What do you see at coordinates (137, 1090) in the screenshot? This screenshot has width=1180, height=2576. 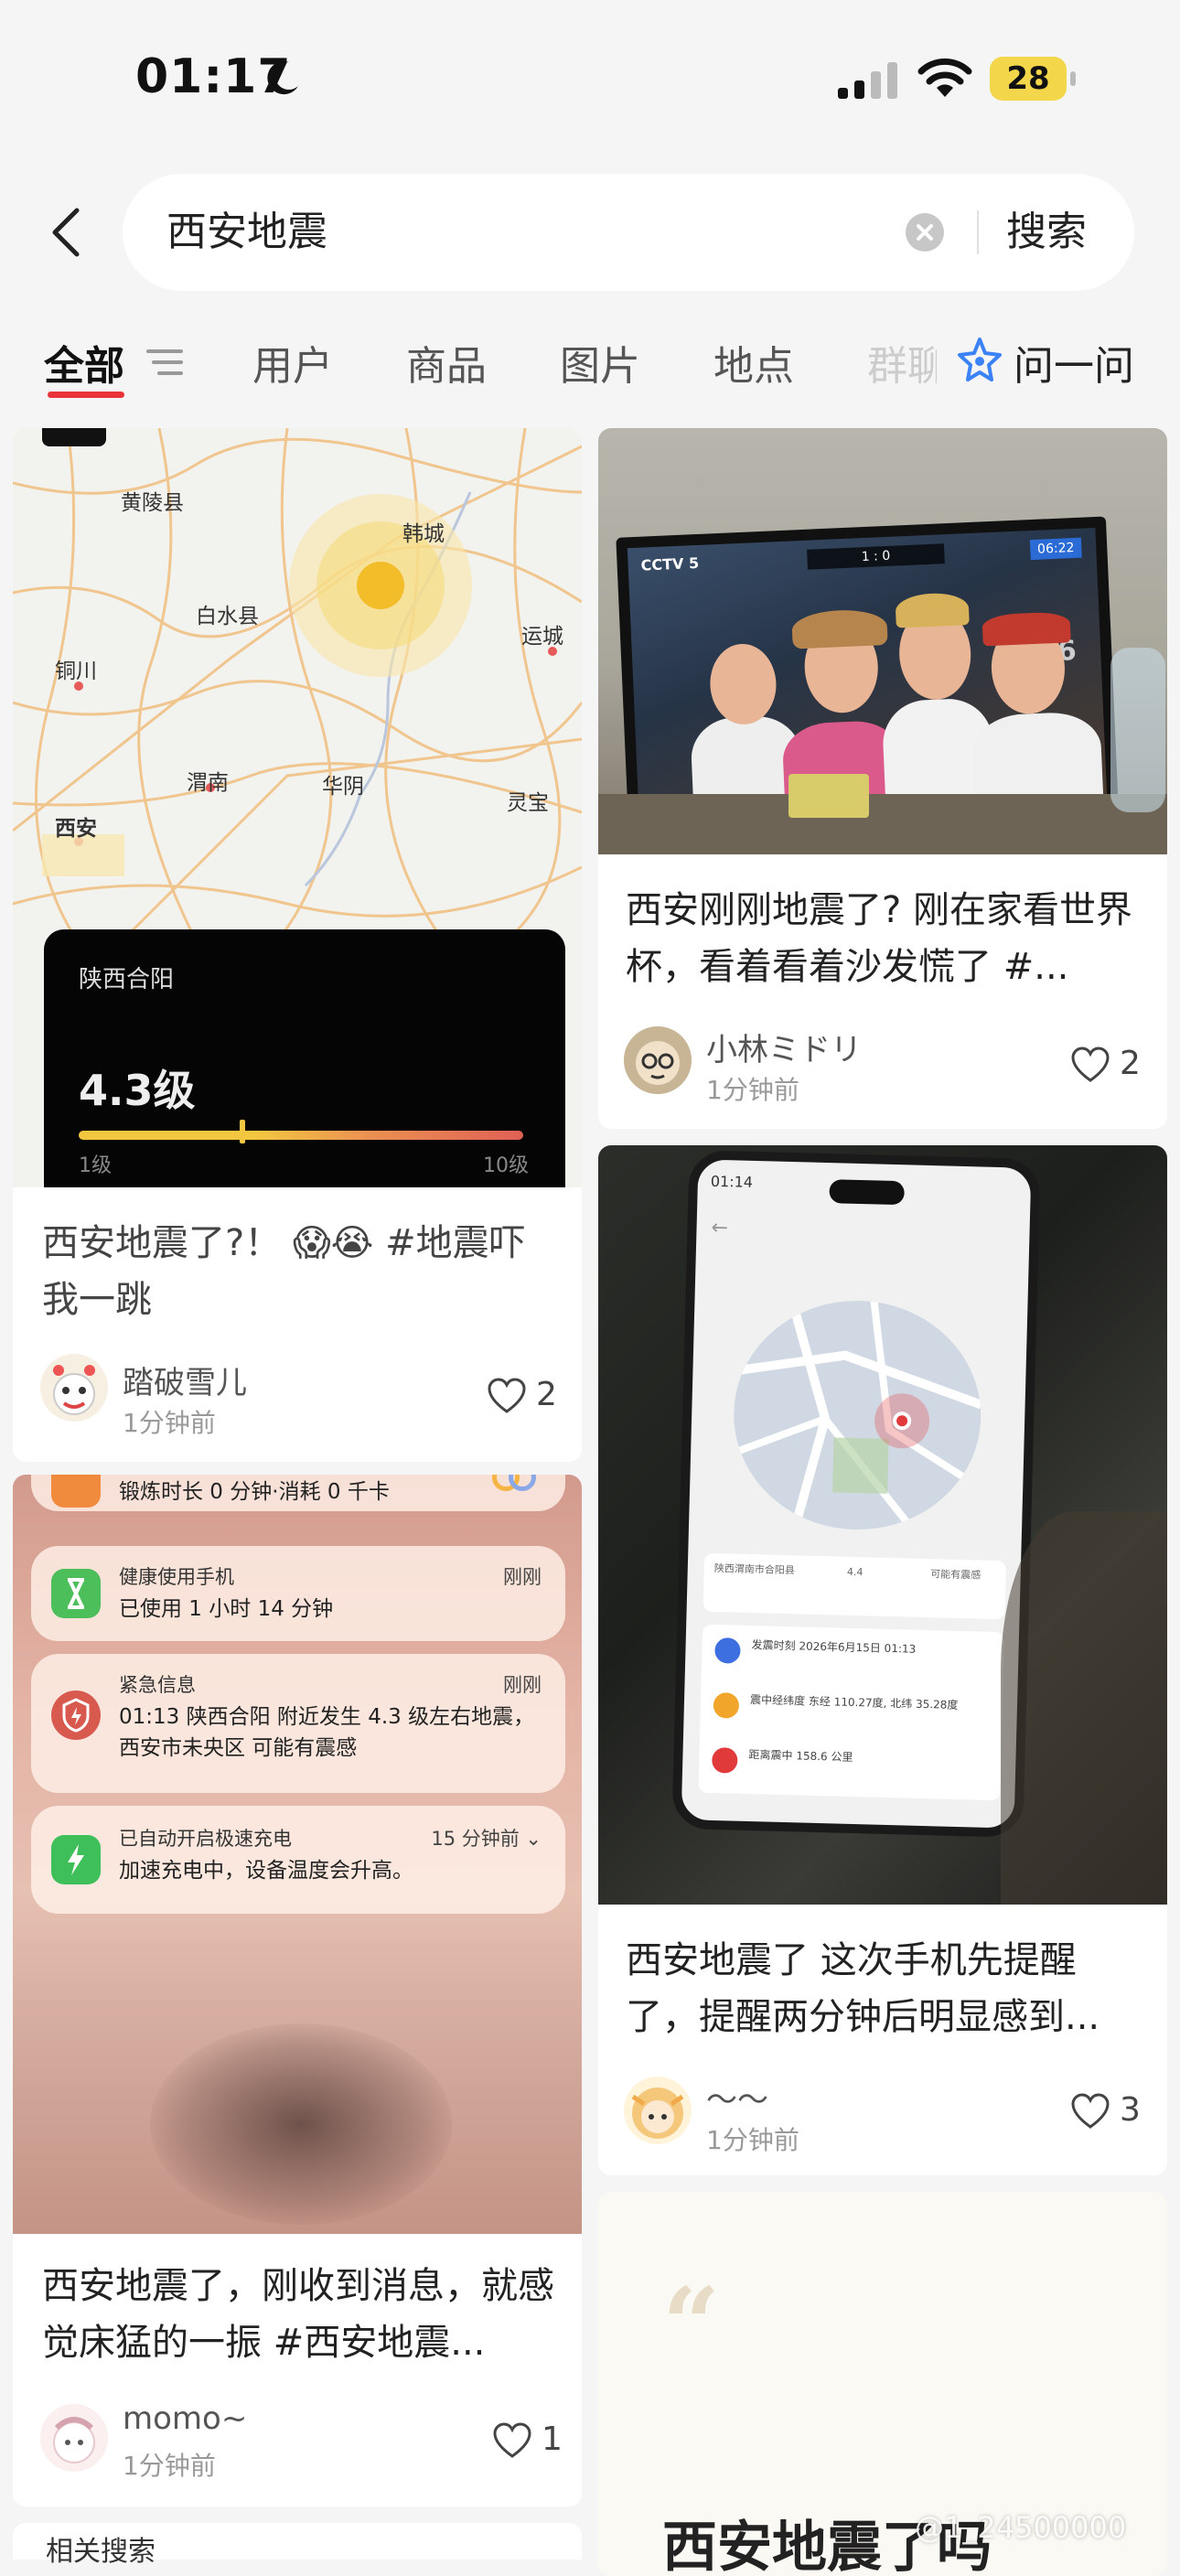 I see `quake-magnitude: 4.3级` at bounding box center [137, 1090].